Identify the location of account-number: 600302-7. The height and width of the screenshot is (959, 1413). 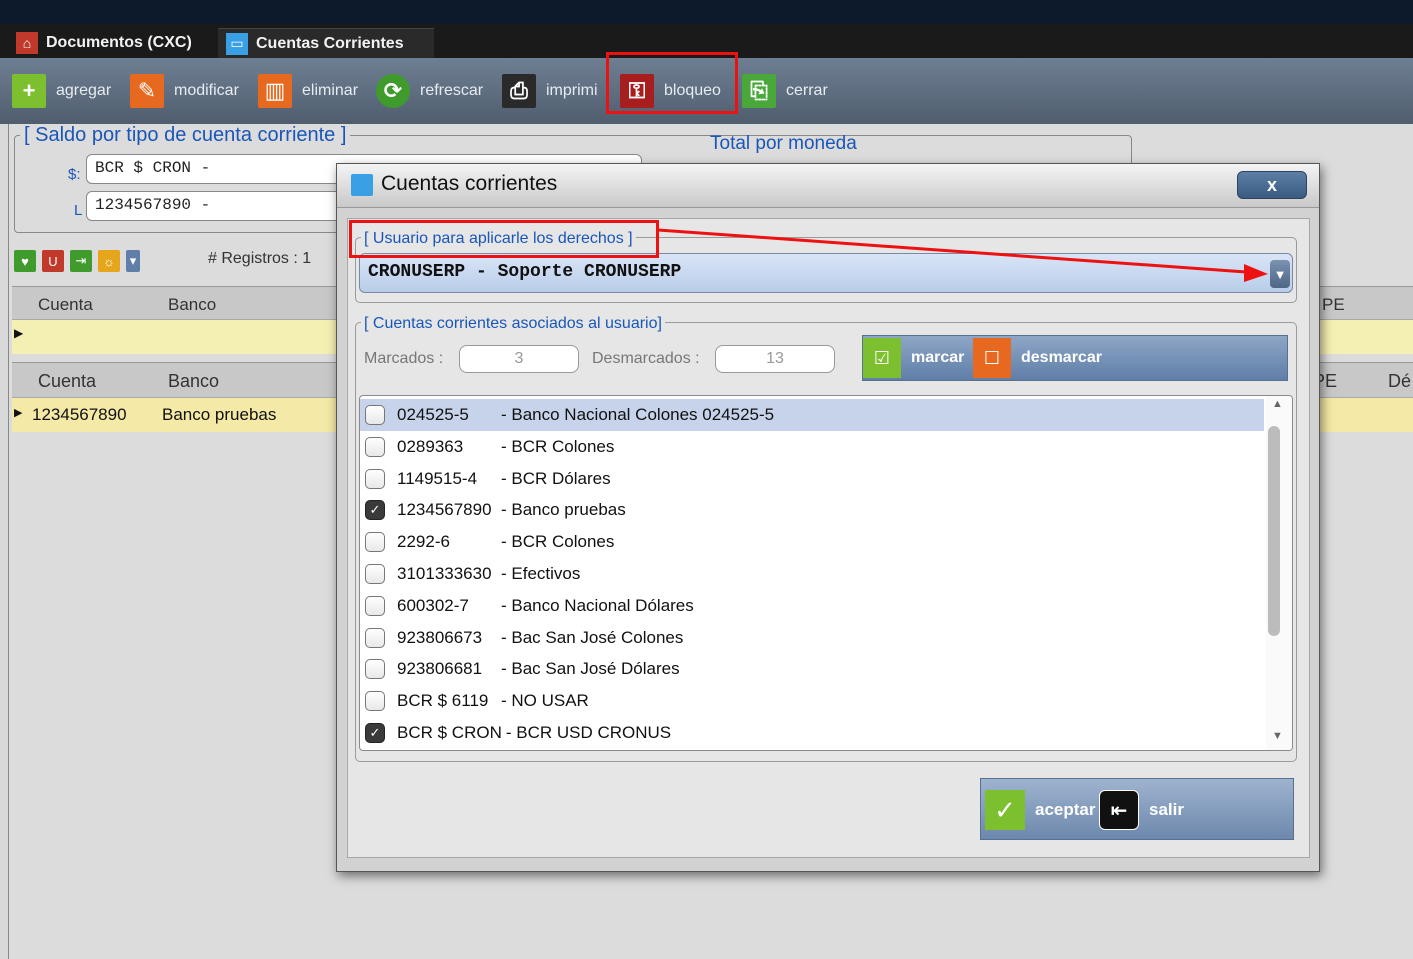
(433, 605).